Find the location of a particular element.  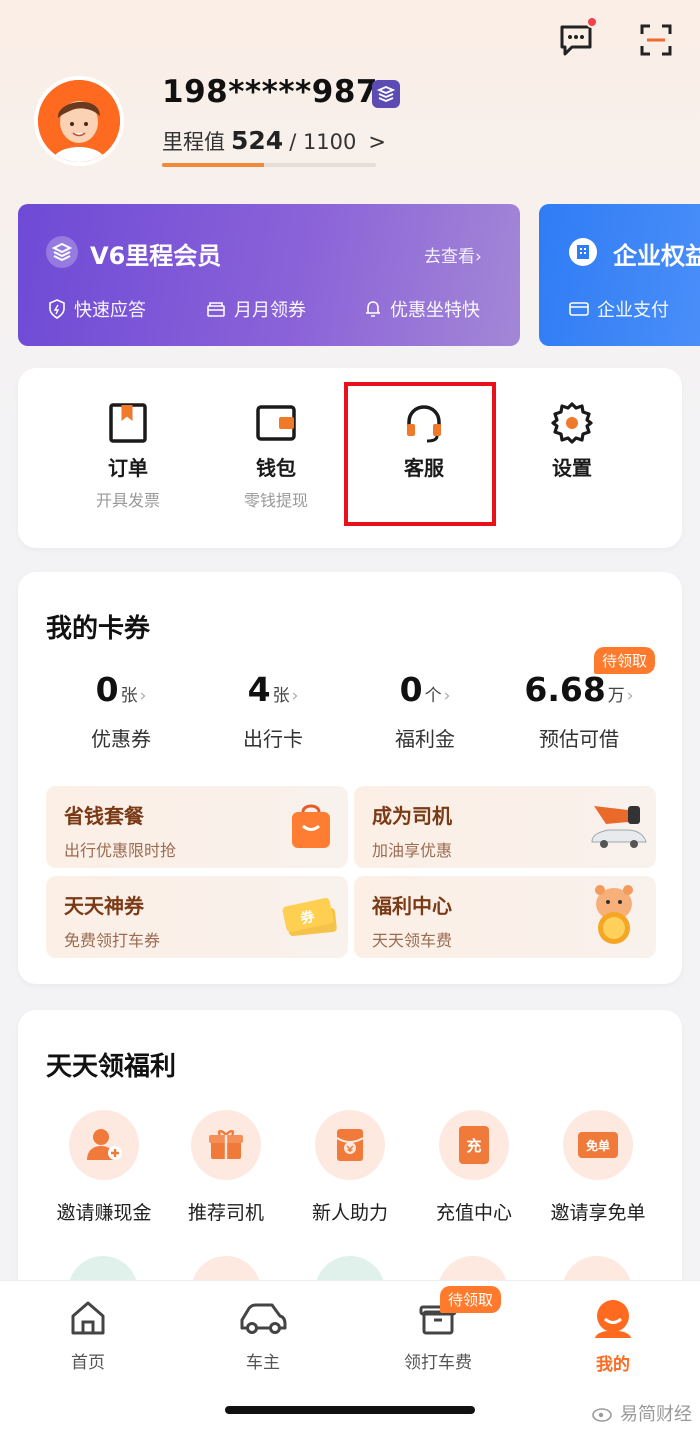

coupon-ticket-icon: 券 is located at coordinates (309, 917).